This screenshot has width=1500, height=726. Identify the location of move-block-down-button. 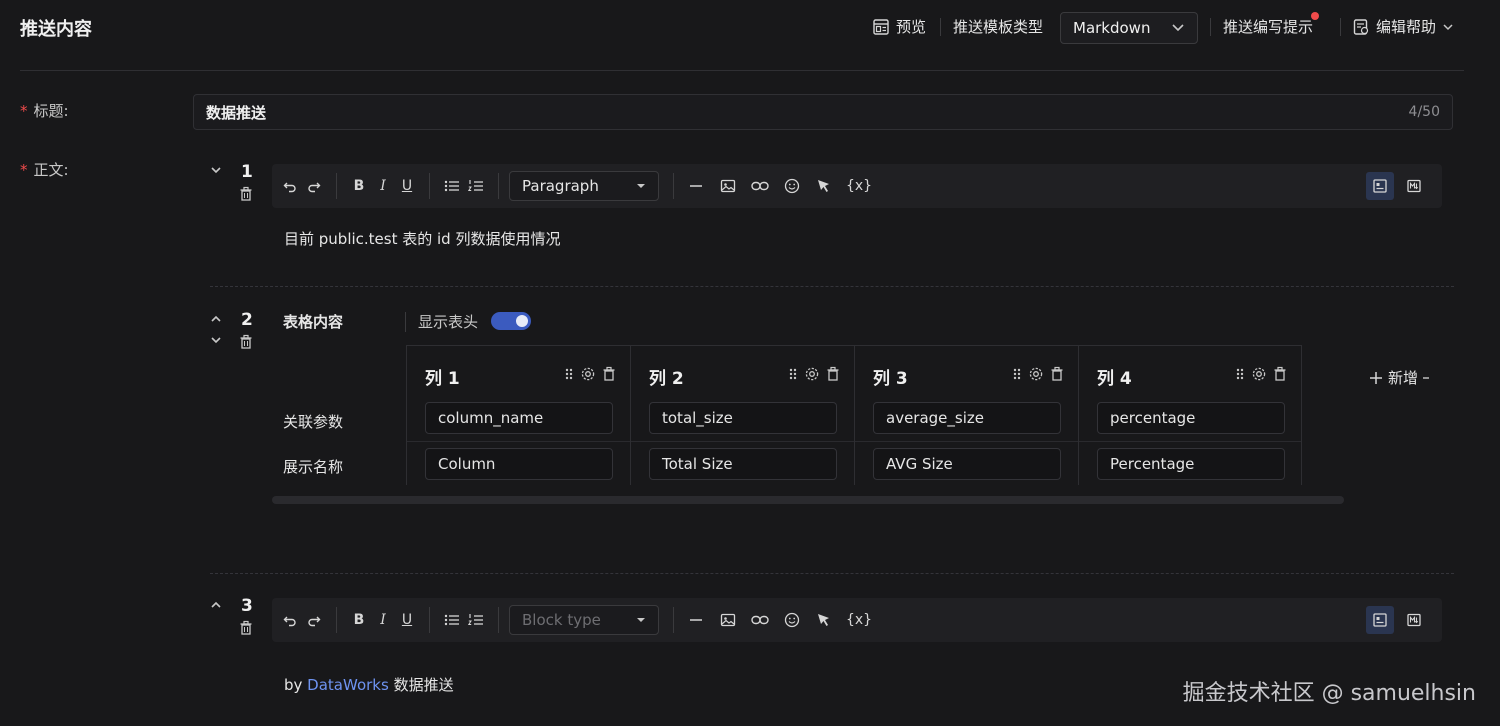
(216, 341).